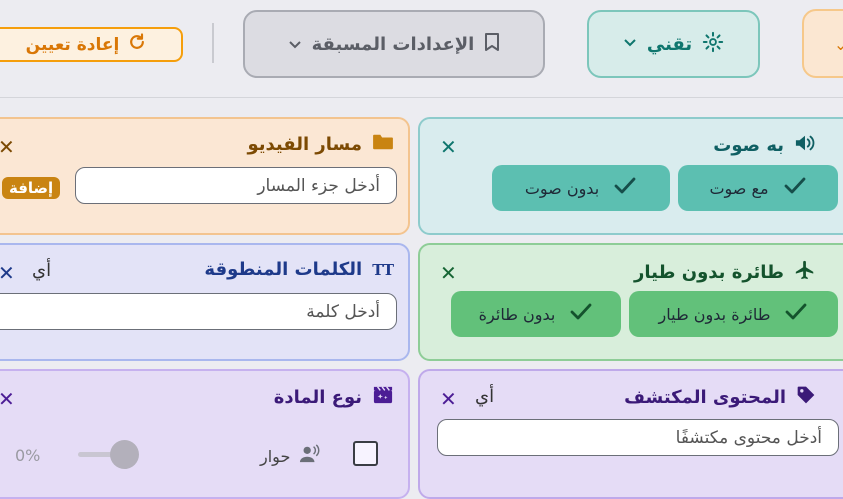 The width and height of the screenshot is (843, 499). What do you see at coordinates (383, 397) in the screenshot?
I see `clapperboard-icon` at bounding box center [383, 397].